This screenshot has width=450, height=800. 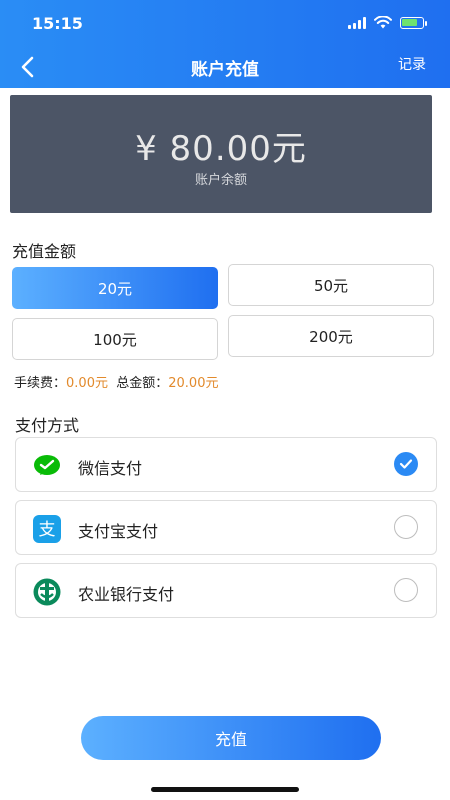 What do you see at coordinates (126, 594) in the screenshot?
I see `payment-label: 农业银行支付` at bounding box center [126, 594].